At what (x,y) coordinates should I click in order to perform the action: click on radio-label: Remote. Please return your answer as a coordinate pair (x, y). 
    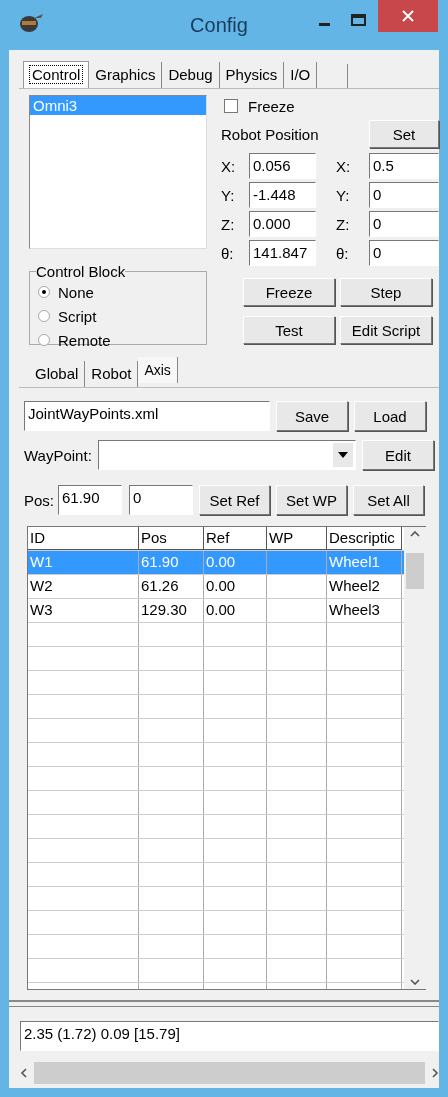
    Looking at the image, I should click on (84, 340).